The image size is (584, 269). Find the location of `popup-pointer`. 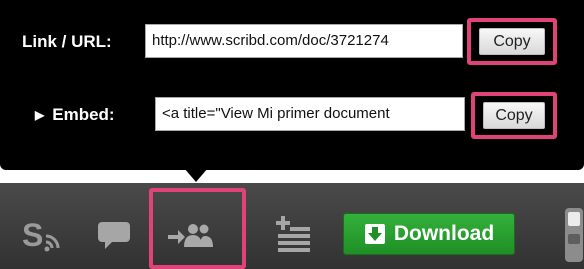

popup-pointer is located at coordinates (196, 175).